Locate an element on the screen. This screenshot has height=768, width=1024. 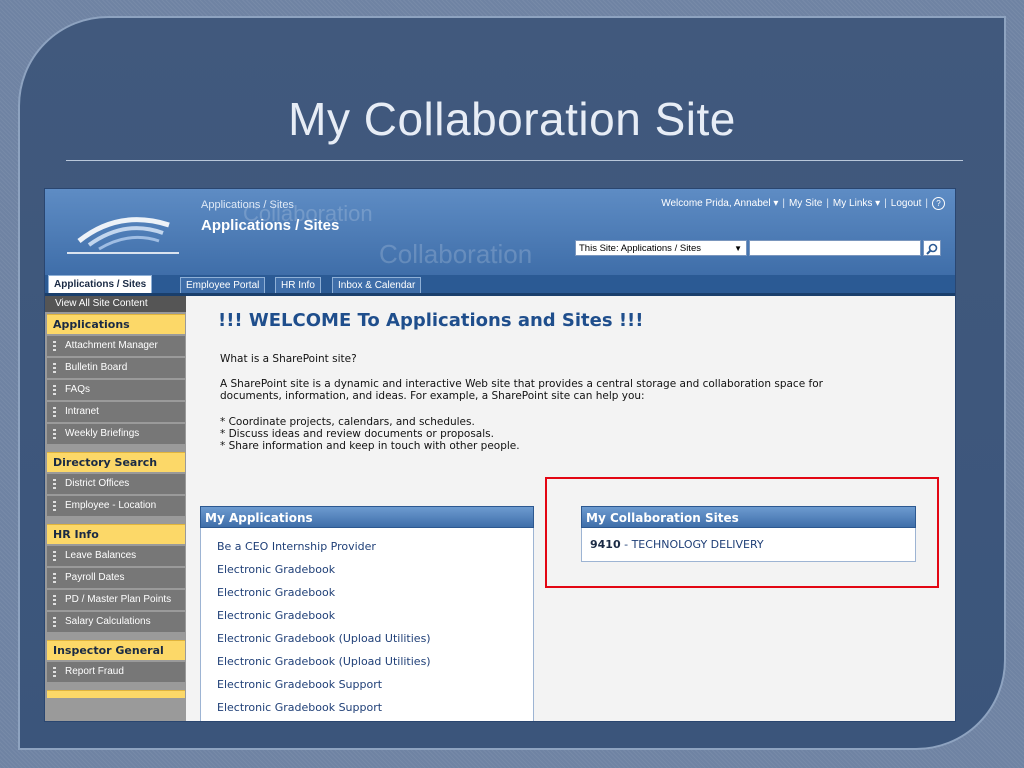
nav-item-weekly-briefings: Weekly Briefings is located at coordinates (116, 434).